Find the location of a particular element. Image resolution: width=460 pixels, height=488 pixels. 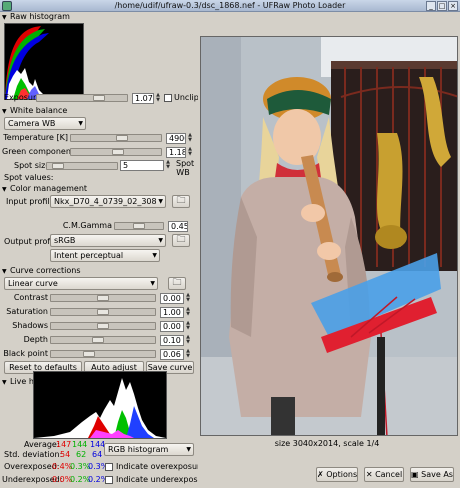

intent-select: Intent perceptual ▼ is located at coordinates (105, 255).